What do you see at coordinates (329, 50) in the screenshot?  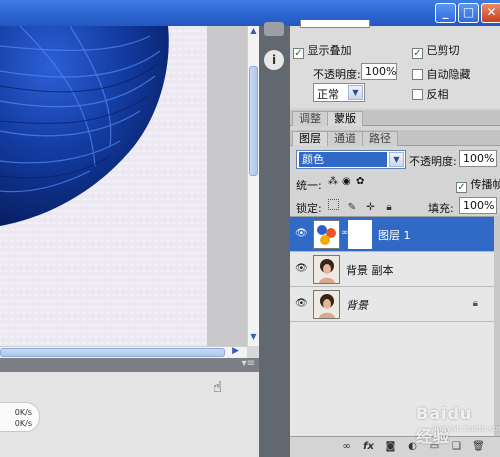 I see `show-overlay-label: 显示叠加` at bounding box center [329, 50].